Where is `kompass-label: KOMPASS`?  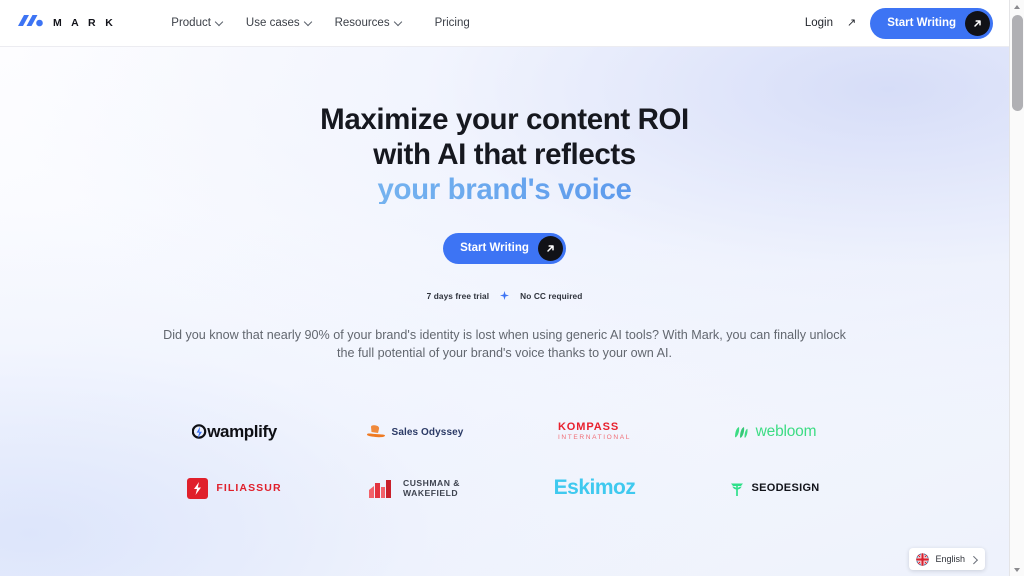 kompass-label: KOMPASS is located at coordinates (588, 427).